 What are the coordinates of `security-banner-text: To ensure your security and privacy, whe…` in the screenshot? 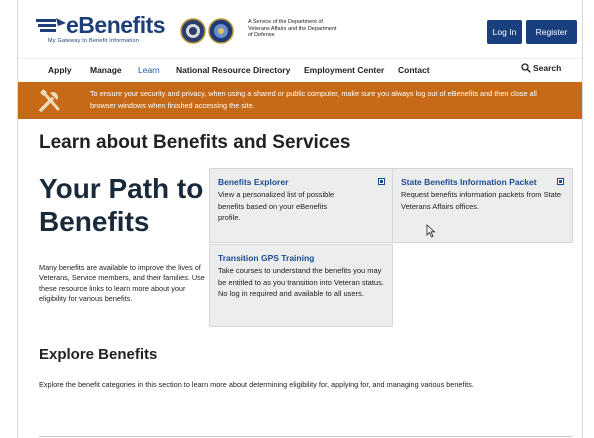 It's located at (313, 99).